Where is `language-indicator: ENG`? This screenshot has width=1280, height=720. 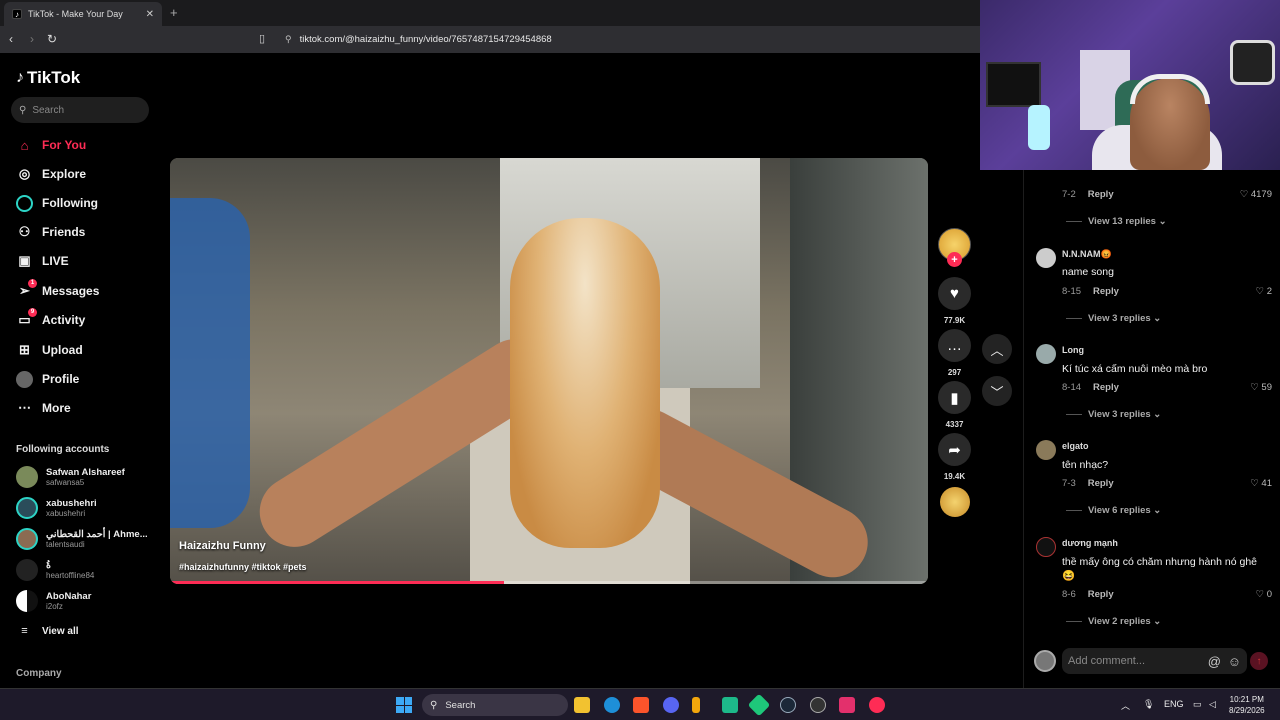 language-indicator: ENG is located at coordinates (1174, 704).